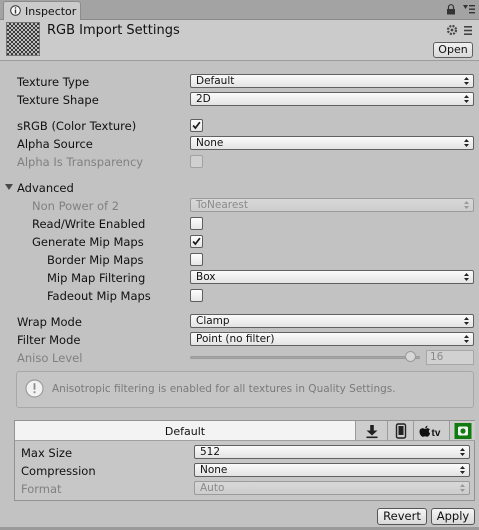 The width and height of the screenshot is (479, 530). Describe the element at coordinates (49, 322) in the screenshot. I see `wrap-mode-label: Wrap Mode` at that location.